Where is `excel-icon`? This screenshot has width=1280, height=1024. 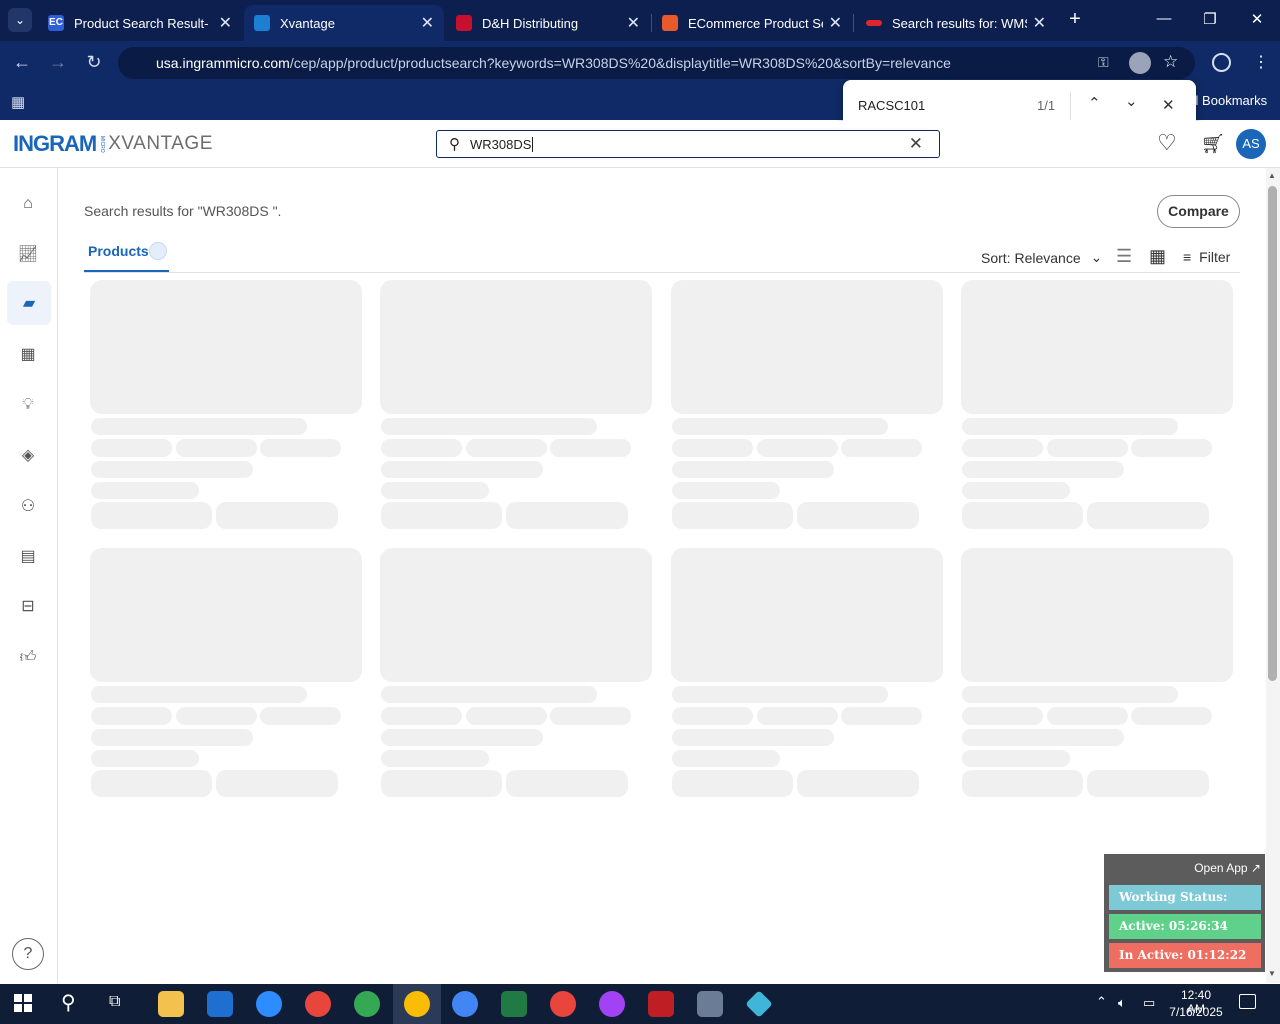
excel-icon is located at coordinates (514, 1004).